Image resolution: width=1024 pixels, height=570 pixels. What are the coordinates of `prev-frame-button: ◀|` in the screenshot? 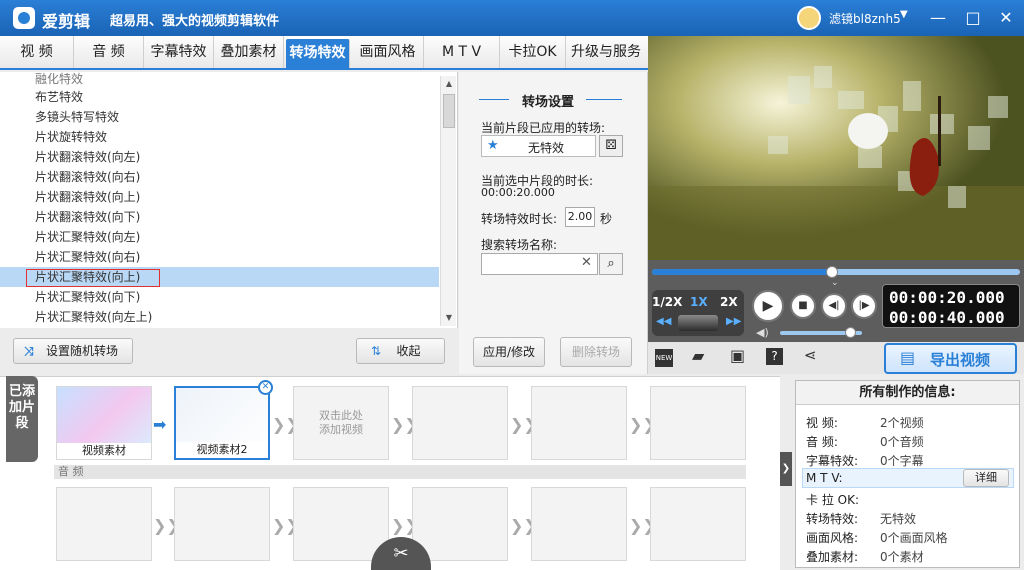 It's located at (834, 306).